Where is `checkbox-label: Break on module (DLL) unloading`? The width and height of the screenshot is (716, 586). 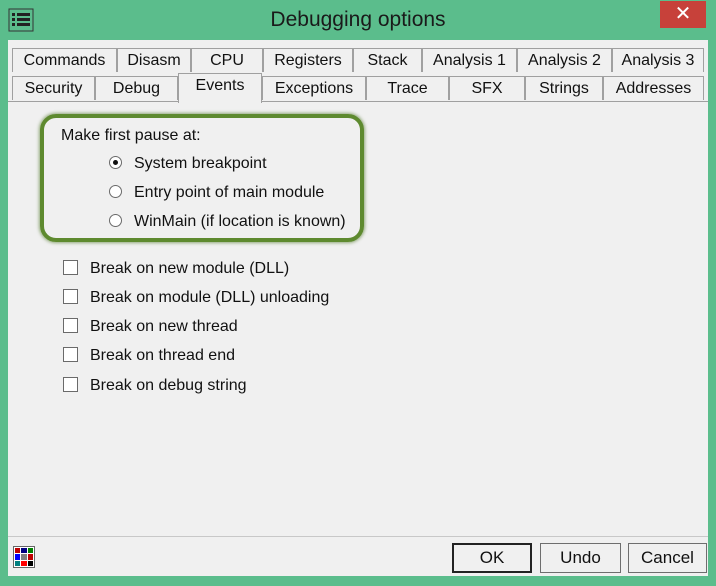 checkbox-label: Break on module (DLL) unloading is located at coordinates (210, 297).